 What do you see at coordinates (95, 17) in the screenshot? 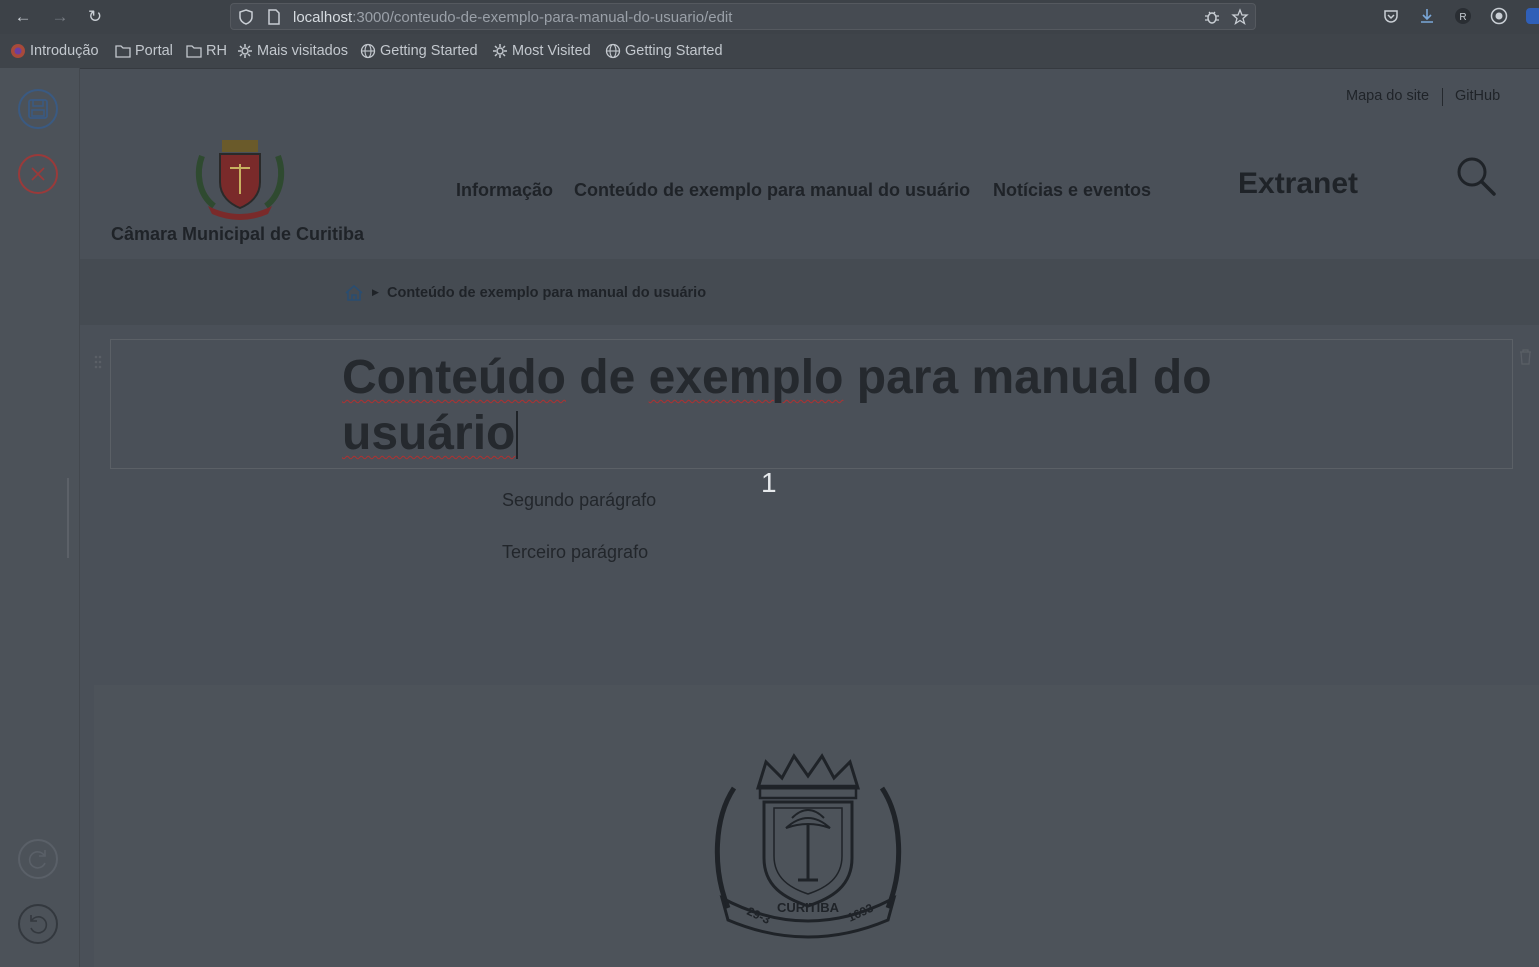
I see `reload-icon: ↻` at bounding box center [95, 17].